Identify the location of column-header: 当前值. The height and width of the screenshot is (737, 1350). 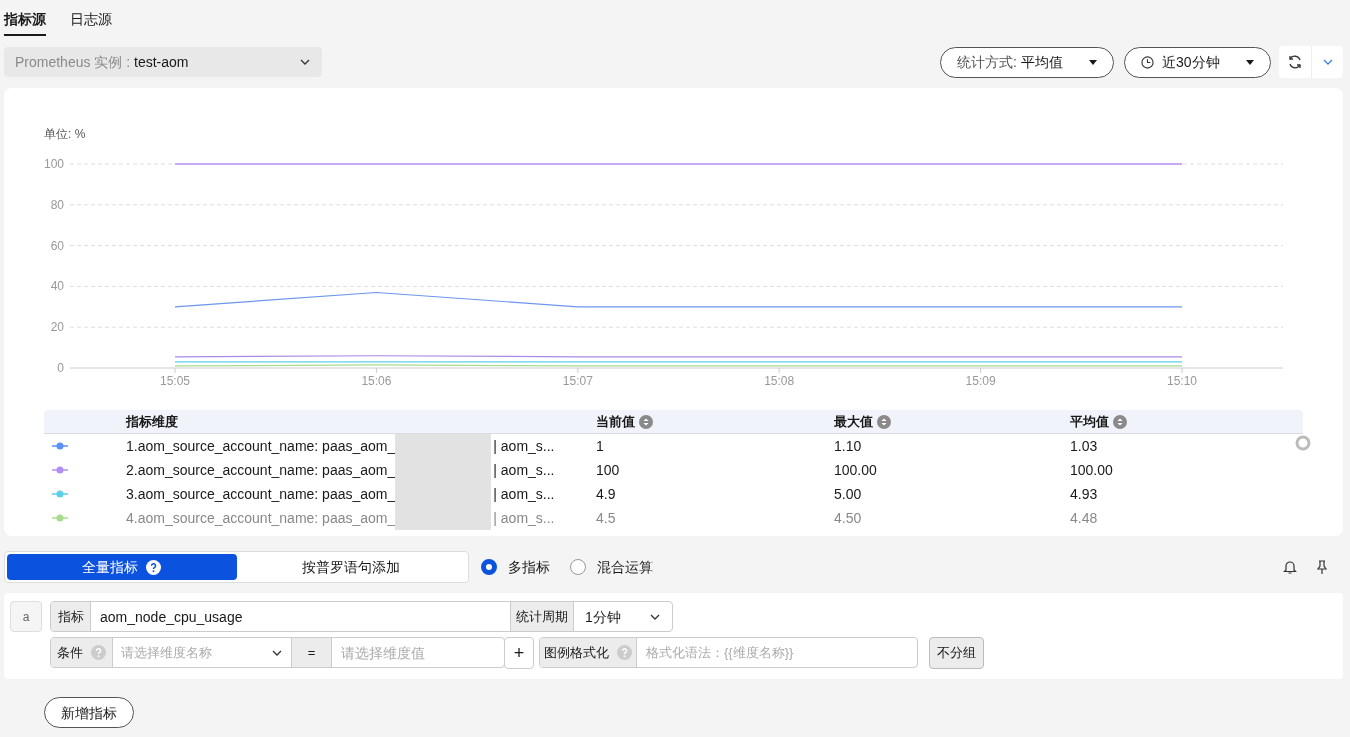
(615, 421).